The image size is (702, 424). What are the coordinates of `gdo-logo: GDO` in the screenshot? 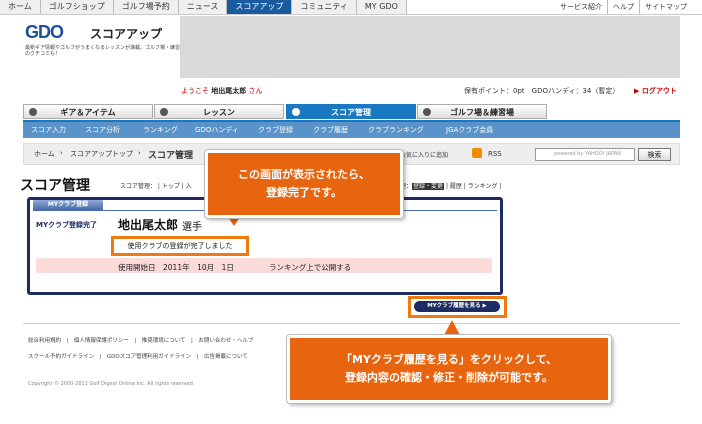 It's located at (44, 32).